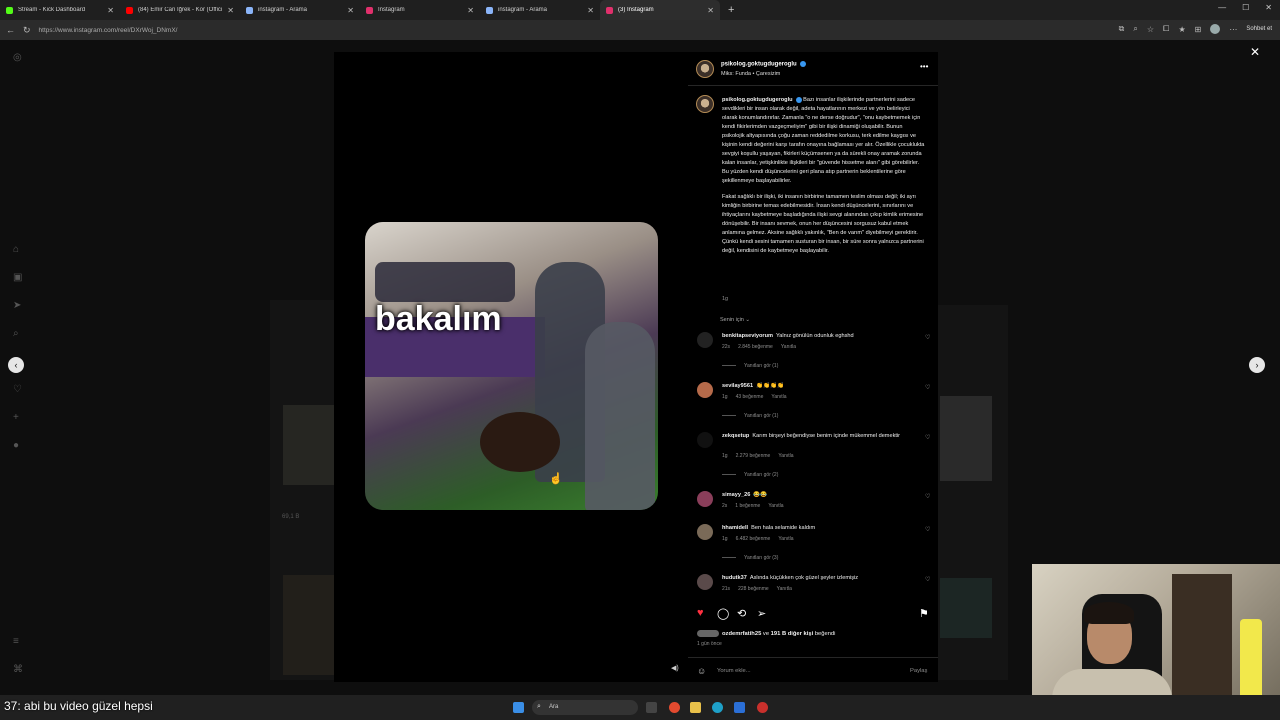 The width and height of the screenshot is (1280, 720). I want to click on instagram-logo-icon: ◎, so click(17, 57).